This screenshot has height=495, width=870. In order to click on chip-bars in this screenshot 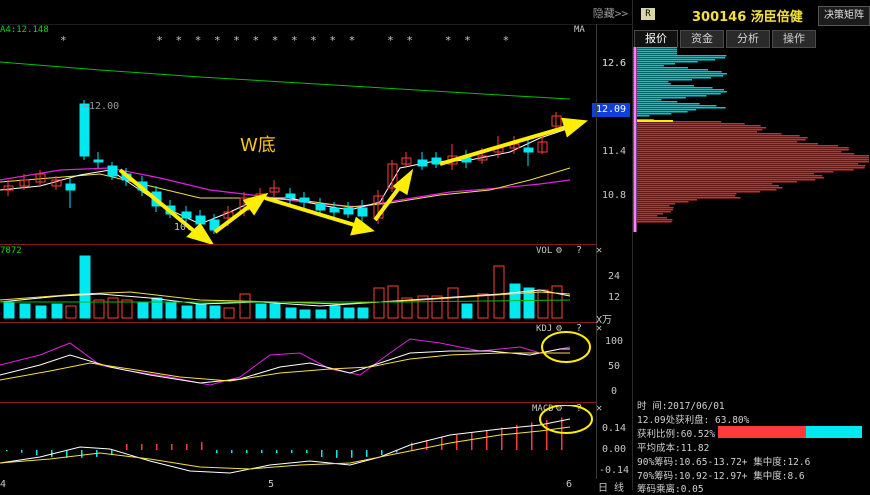, I will do `click(753, 135)`.